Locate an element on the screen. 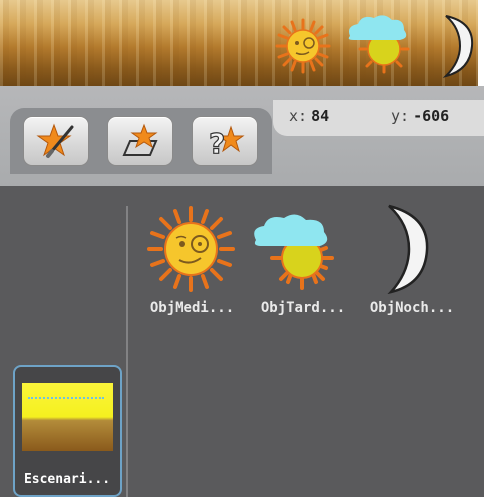 This screenshot has width=484, height=497. stage-thumbnail is located at coordinates (67, 417).